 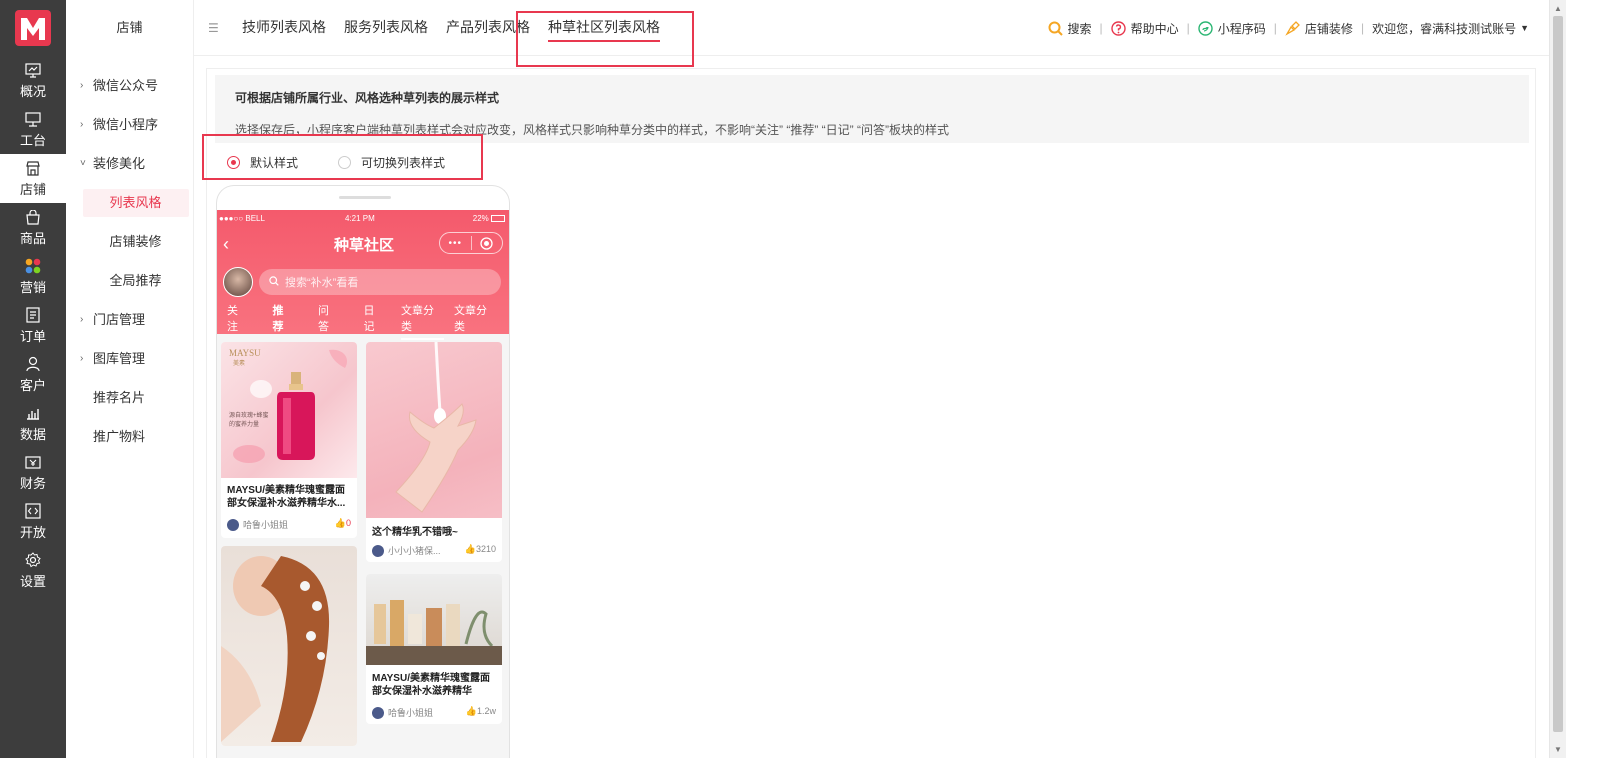 I want to click on phone-tab-article-category-2: 文章分类, so click(x=475, y=318).